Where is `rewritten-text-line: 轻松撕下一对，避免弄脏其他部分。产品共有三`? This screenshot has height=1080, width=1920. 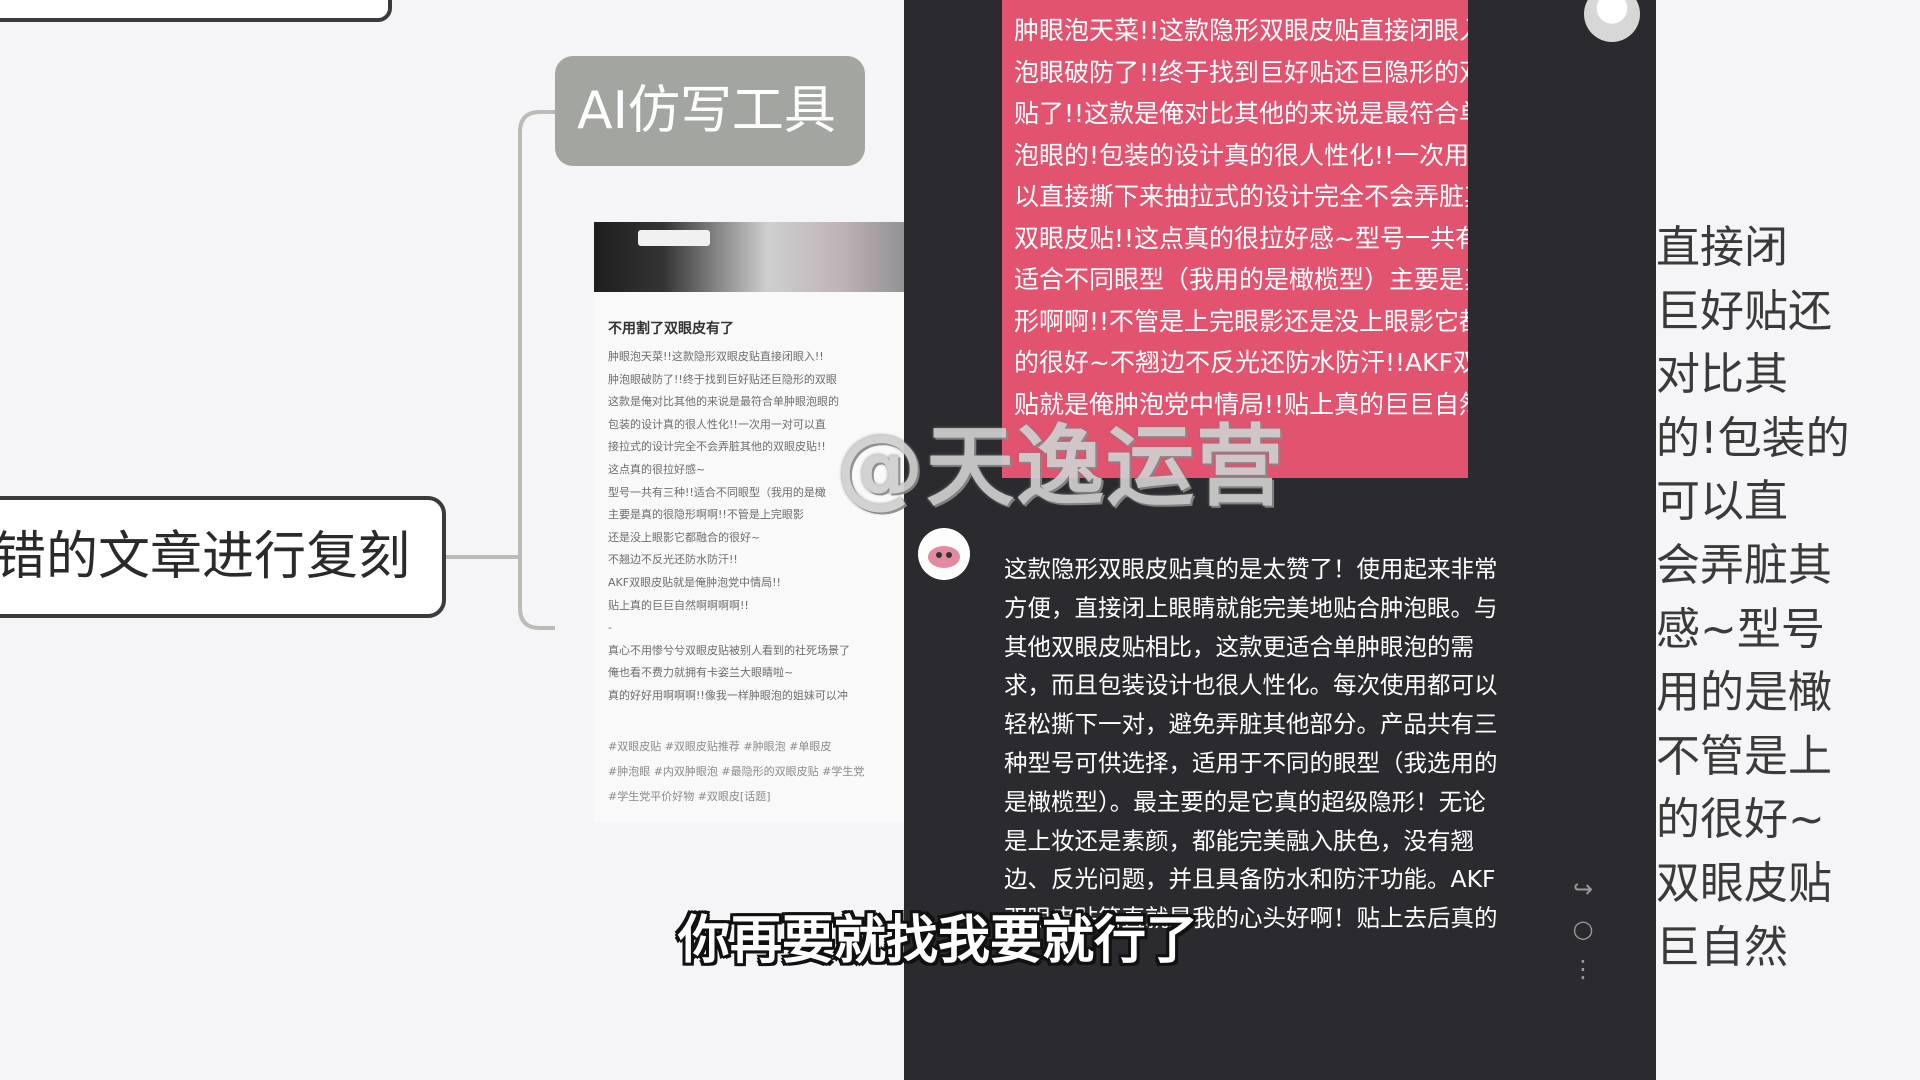 rewritten-text-line: 轻松撕下一对，避免弄脏其他部分。产品共有三 is located at coordinates (1251, 724).